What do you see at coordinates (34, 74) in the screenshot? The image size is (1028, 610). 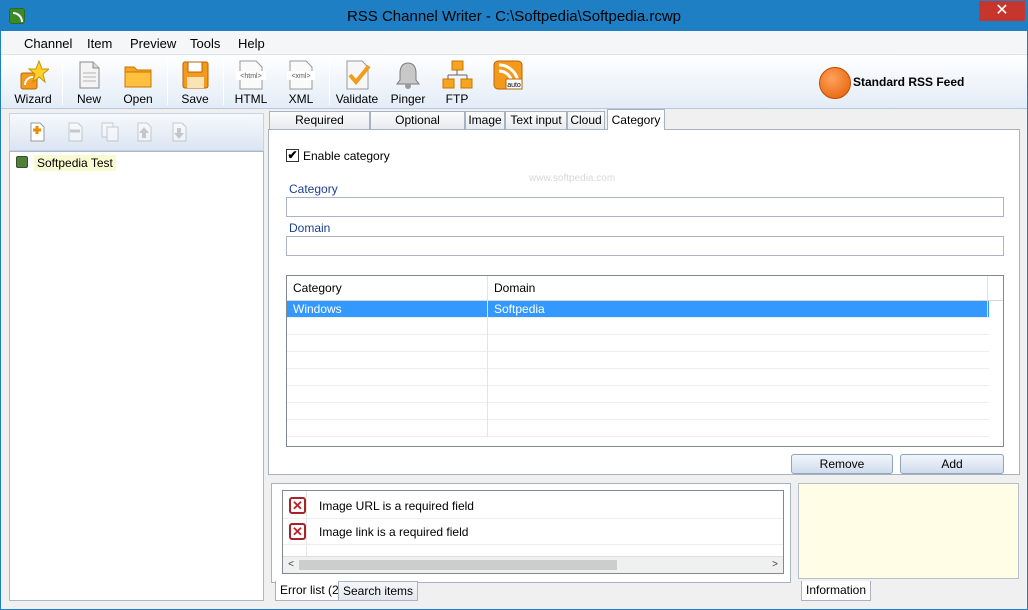 I see `wizard-star-icon` at bounding box center [34, 74].